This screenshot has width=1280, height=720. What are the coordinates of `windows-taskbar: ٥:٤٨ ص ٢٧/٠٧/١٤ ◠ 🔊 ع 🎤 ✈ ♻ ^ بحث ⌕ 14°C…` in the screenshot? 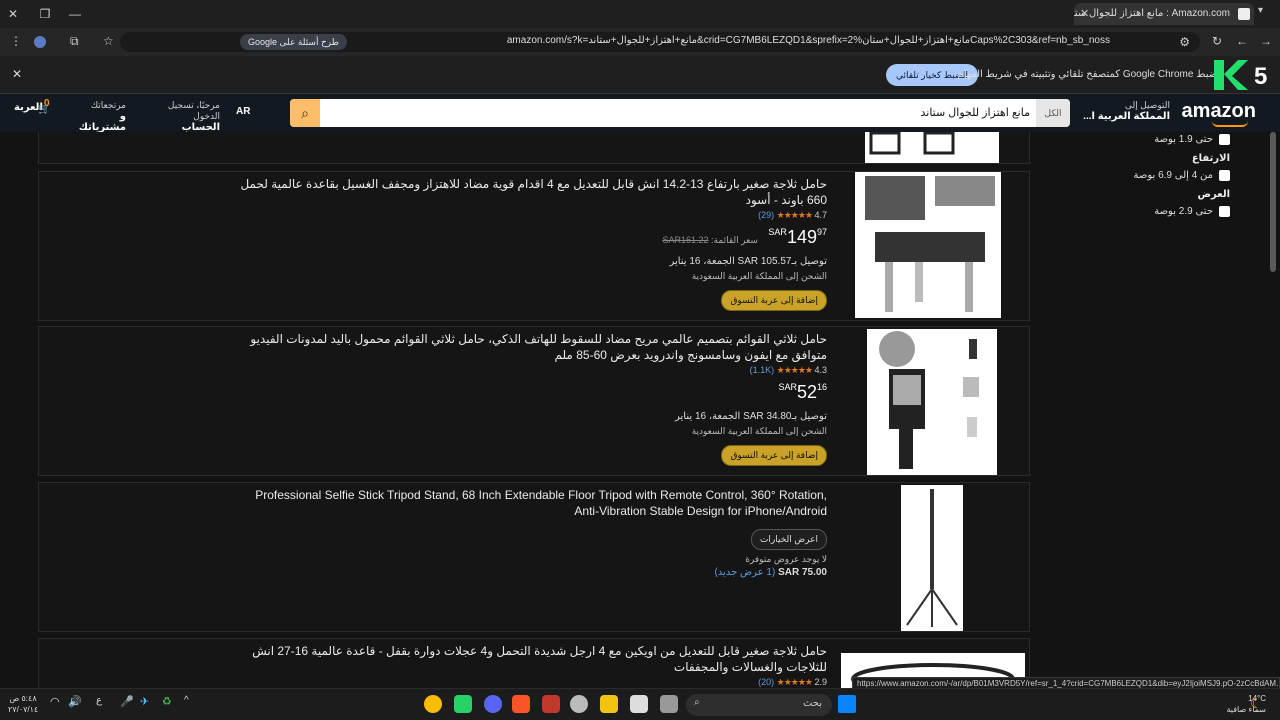 It's located at (640, 704).